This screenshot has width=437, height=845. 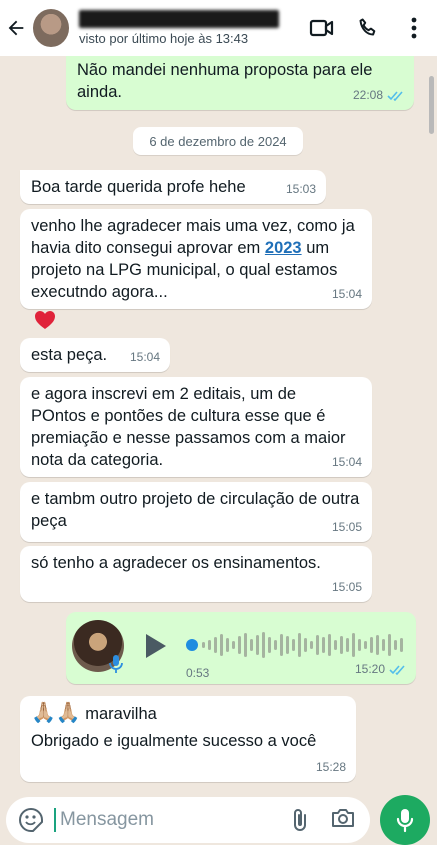 I want to click on message-text: maravilha, so click(x=121, y=714).